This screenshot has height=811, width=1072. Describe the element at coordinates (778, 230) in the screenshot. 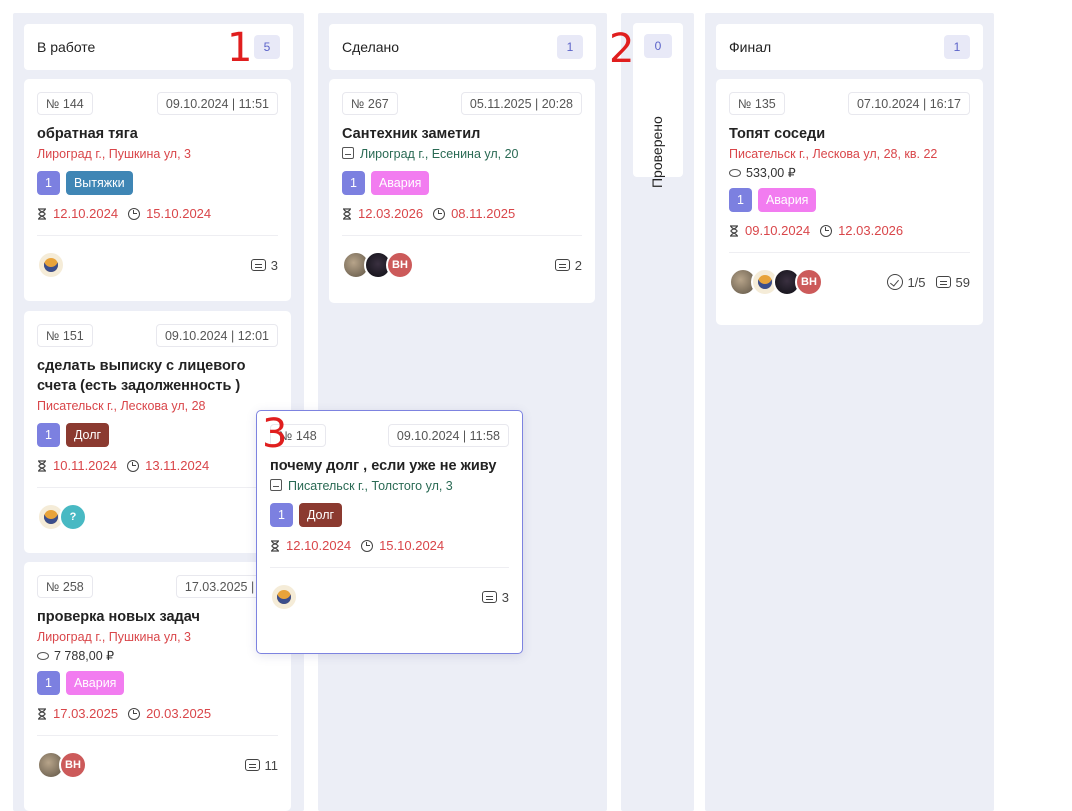

I see `start-date: 09.10.2024` at that location.